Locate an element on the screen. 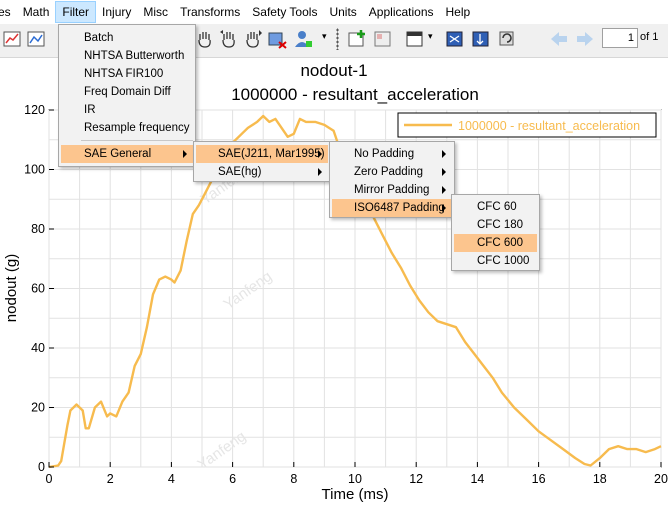  menu-item-nhtsa-butterworth: NHTSA Butterworth is located at coordinates (127, 56).